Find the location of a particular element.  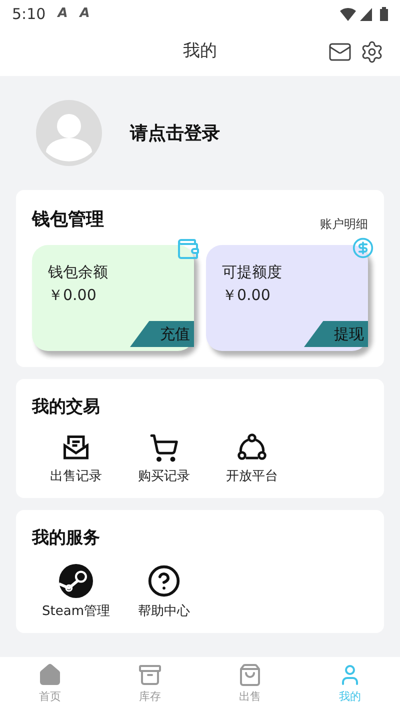

account-details-link: 账户明细 is located at coordinates (344, 224).